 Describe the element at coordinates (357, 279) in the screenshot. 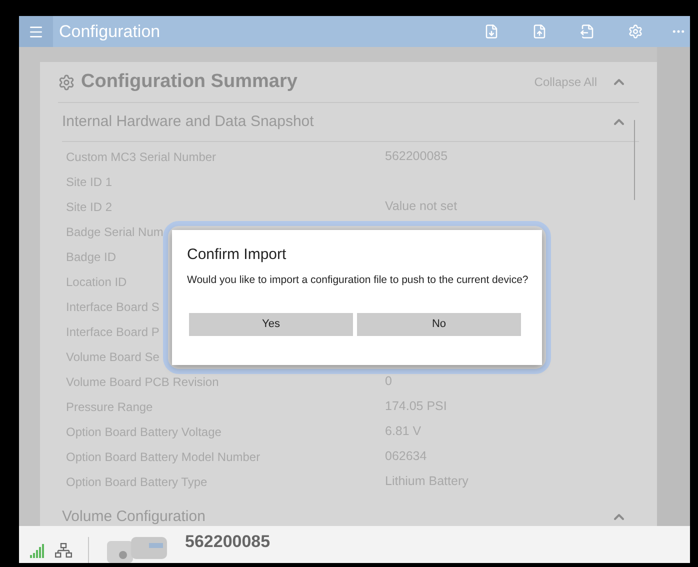

I see `dialog-message: Would you like to import a configuration file to push to the current device?` at that location.